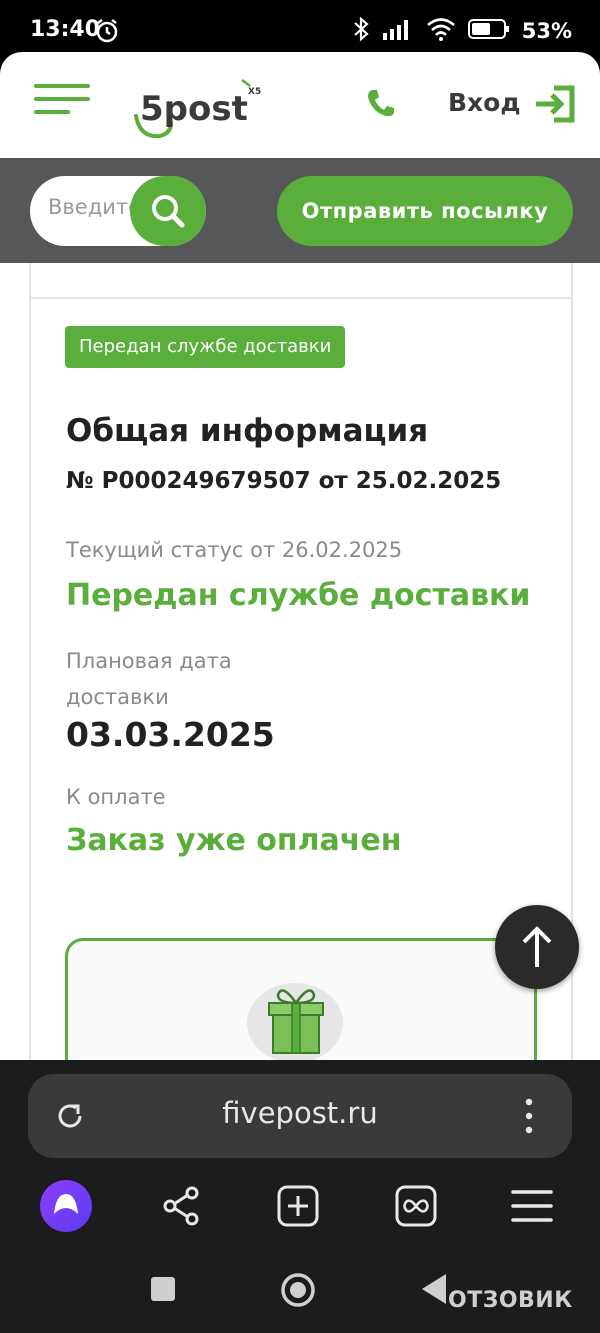  I want to click on status-indicators: 53%, so click(462, 31).